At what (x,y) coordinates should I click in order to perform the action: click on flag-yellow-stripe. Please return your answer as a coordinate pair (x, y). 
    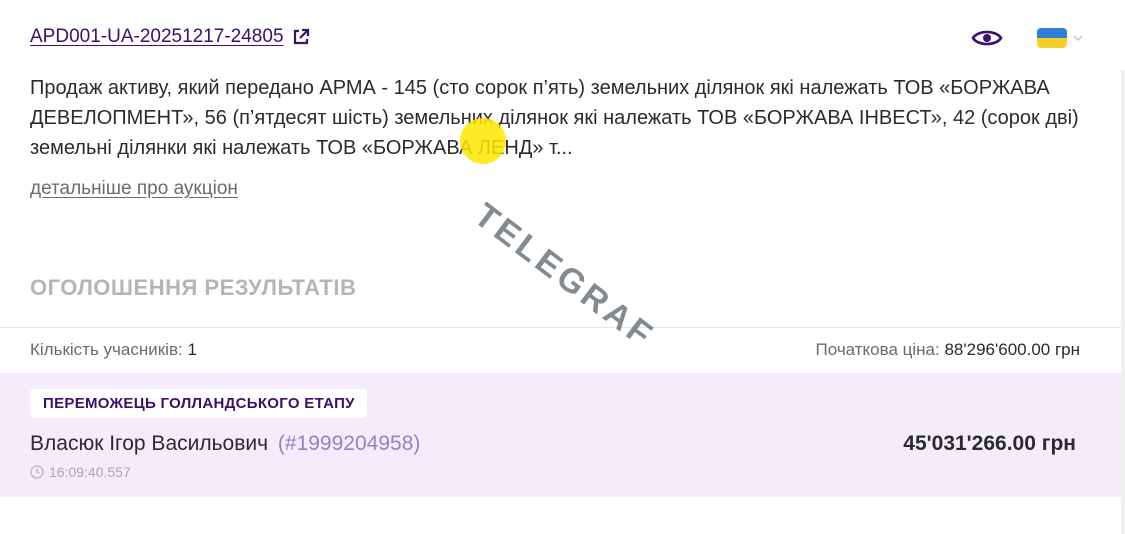
    Looking at the image, I should click on (1052, 43).